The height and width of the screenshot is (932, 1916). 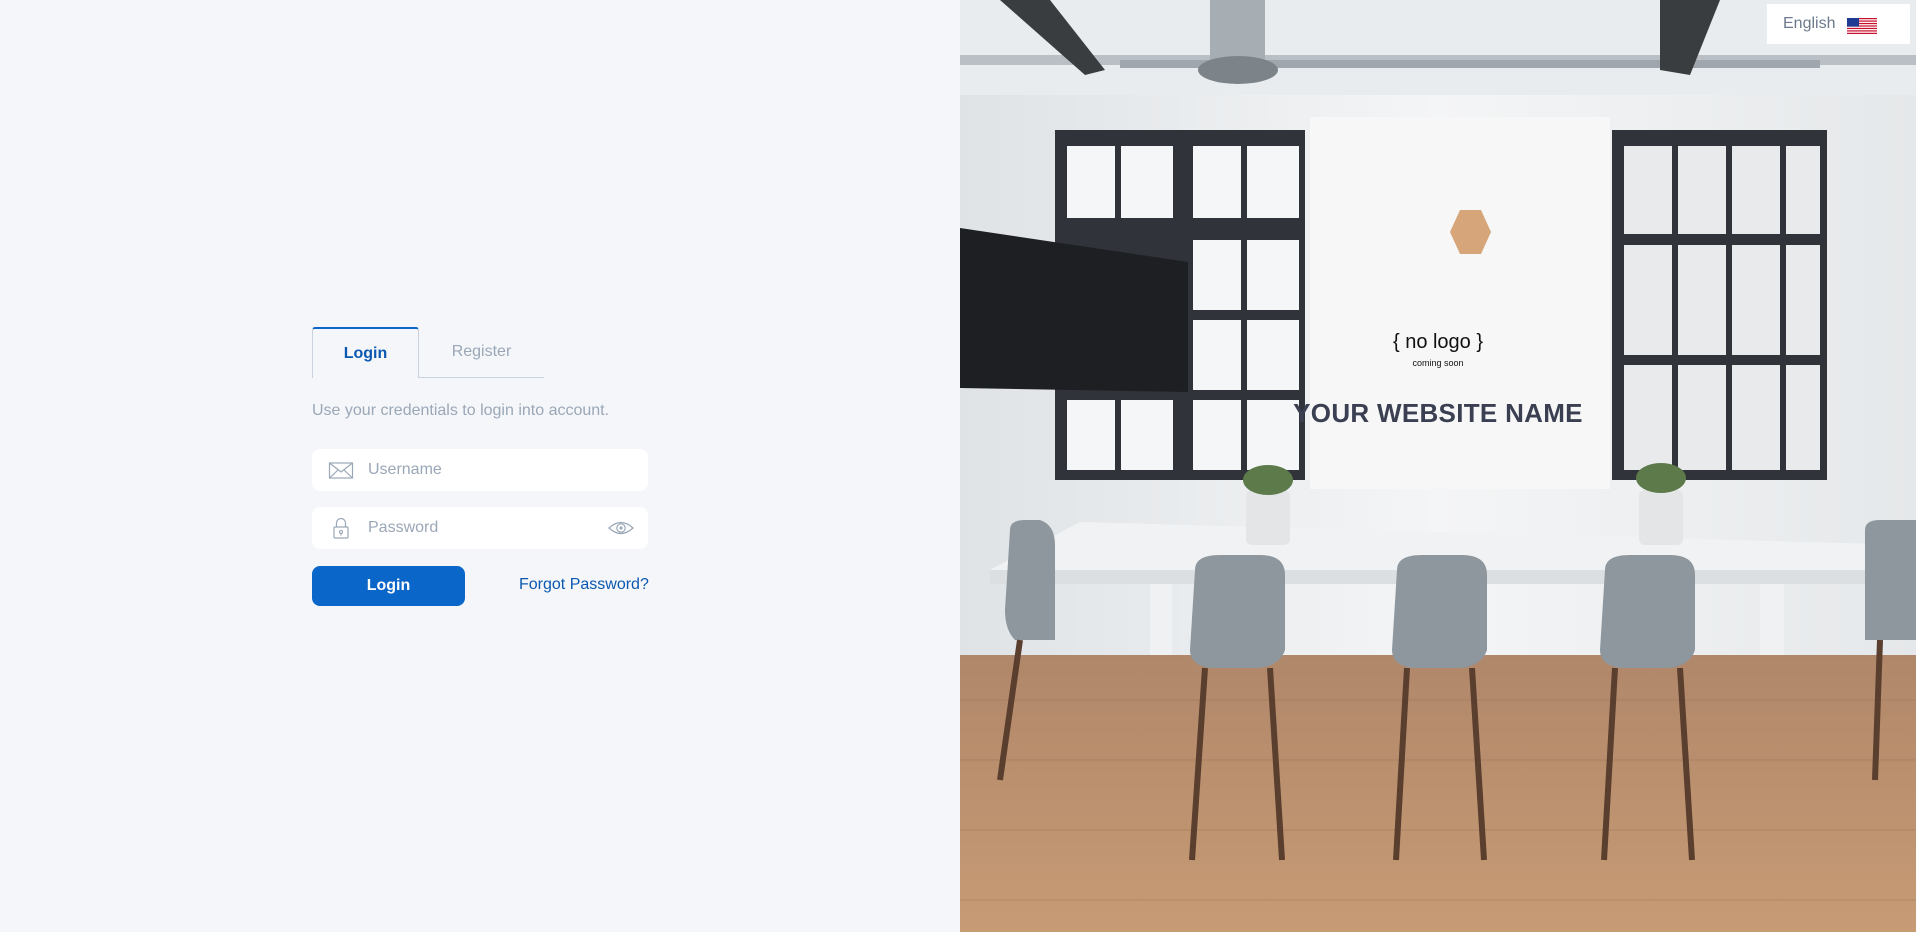 What do you see at coordinates (1438, 342) in the screenshot?
I see `logo-text: { no logo }` at bounding box center [1438, 342].